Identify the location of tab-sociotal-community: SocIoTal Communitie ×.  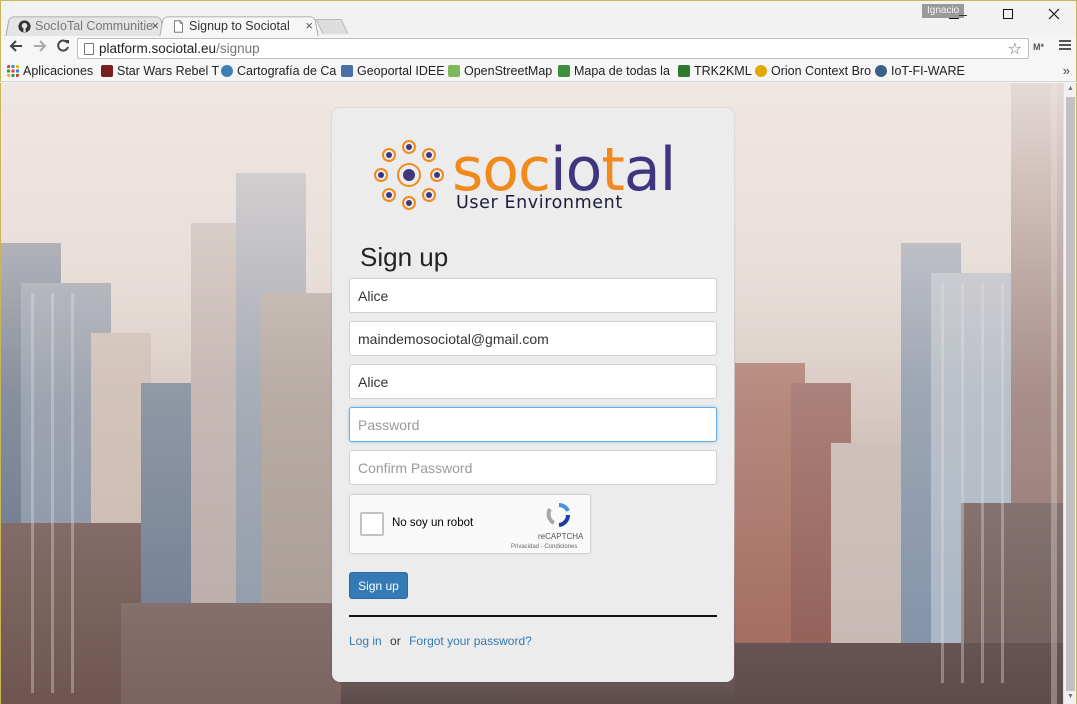
(85, 26).